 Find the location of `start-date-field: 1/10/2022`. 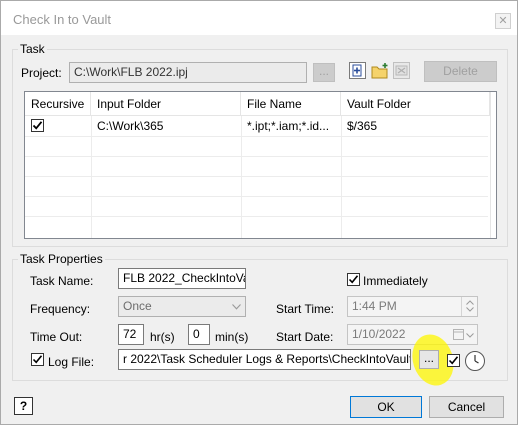

start-date-field: 1/10/2022 is located at coordinates (412, 334).